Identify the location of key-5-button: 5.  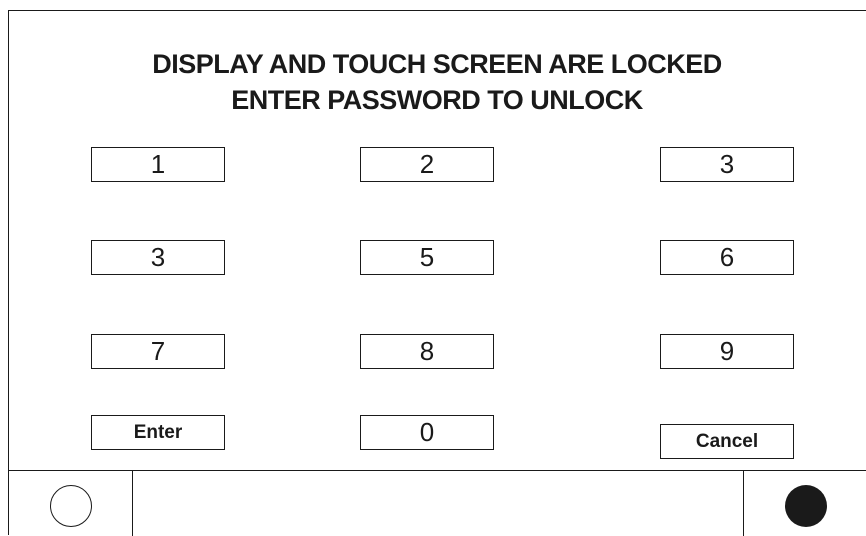
(427, 257).